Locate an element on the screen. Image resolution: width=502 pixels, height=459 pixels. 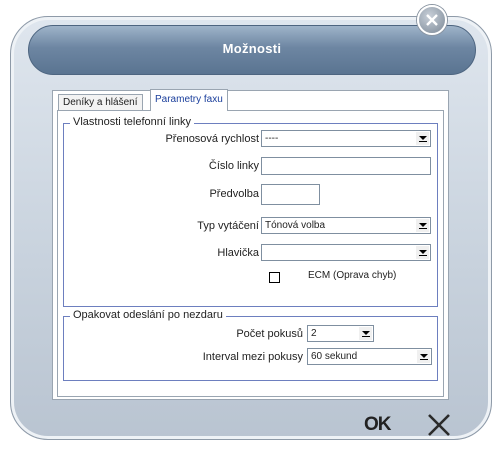
speed-label: Přenosová rychlost is located at coordinates (212, 139).